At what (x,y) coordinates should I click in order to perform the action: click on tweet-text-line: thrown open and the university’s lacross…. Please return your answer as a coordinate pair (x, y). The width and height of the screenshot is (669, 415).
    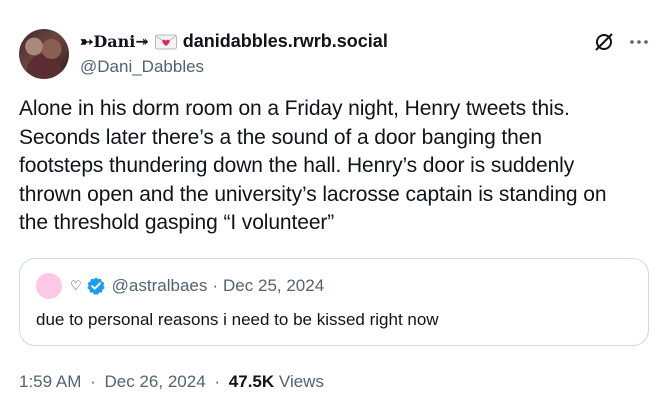
    Looking at the image, I should click on (313, 194).